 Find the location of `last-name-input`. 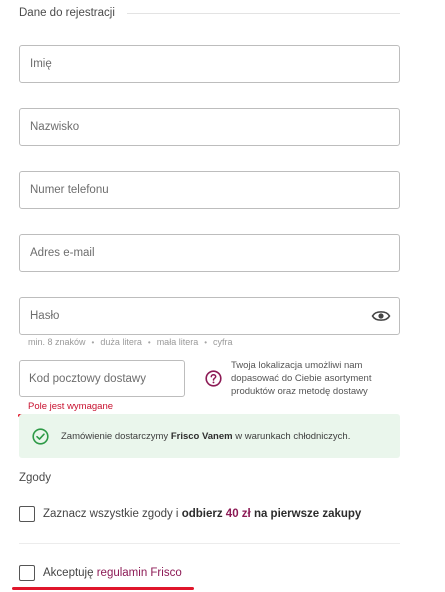

last-name-input is located at coordinates (209, 127).